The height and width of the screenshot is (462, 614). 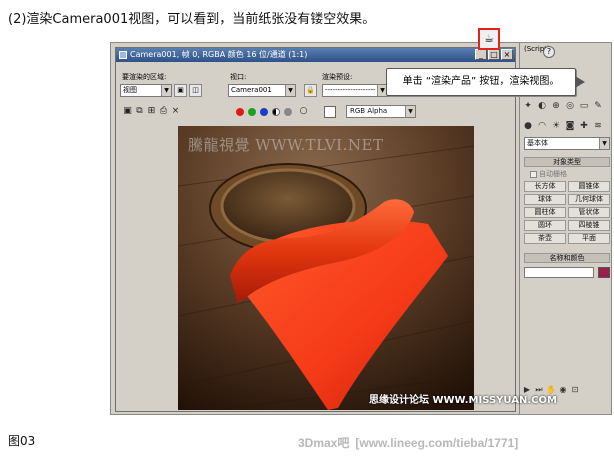 What do you see at coordinates (219, 54) in the screenshot?
I see `render-window-title: Camera001, 帧 0, RGBA 颜色 16 位/通道 (1:1)` at bounding box center [219, 54].